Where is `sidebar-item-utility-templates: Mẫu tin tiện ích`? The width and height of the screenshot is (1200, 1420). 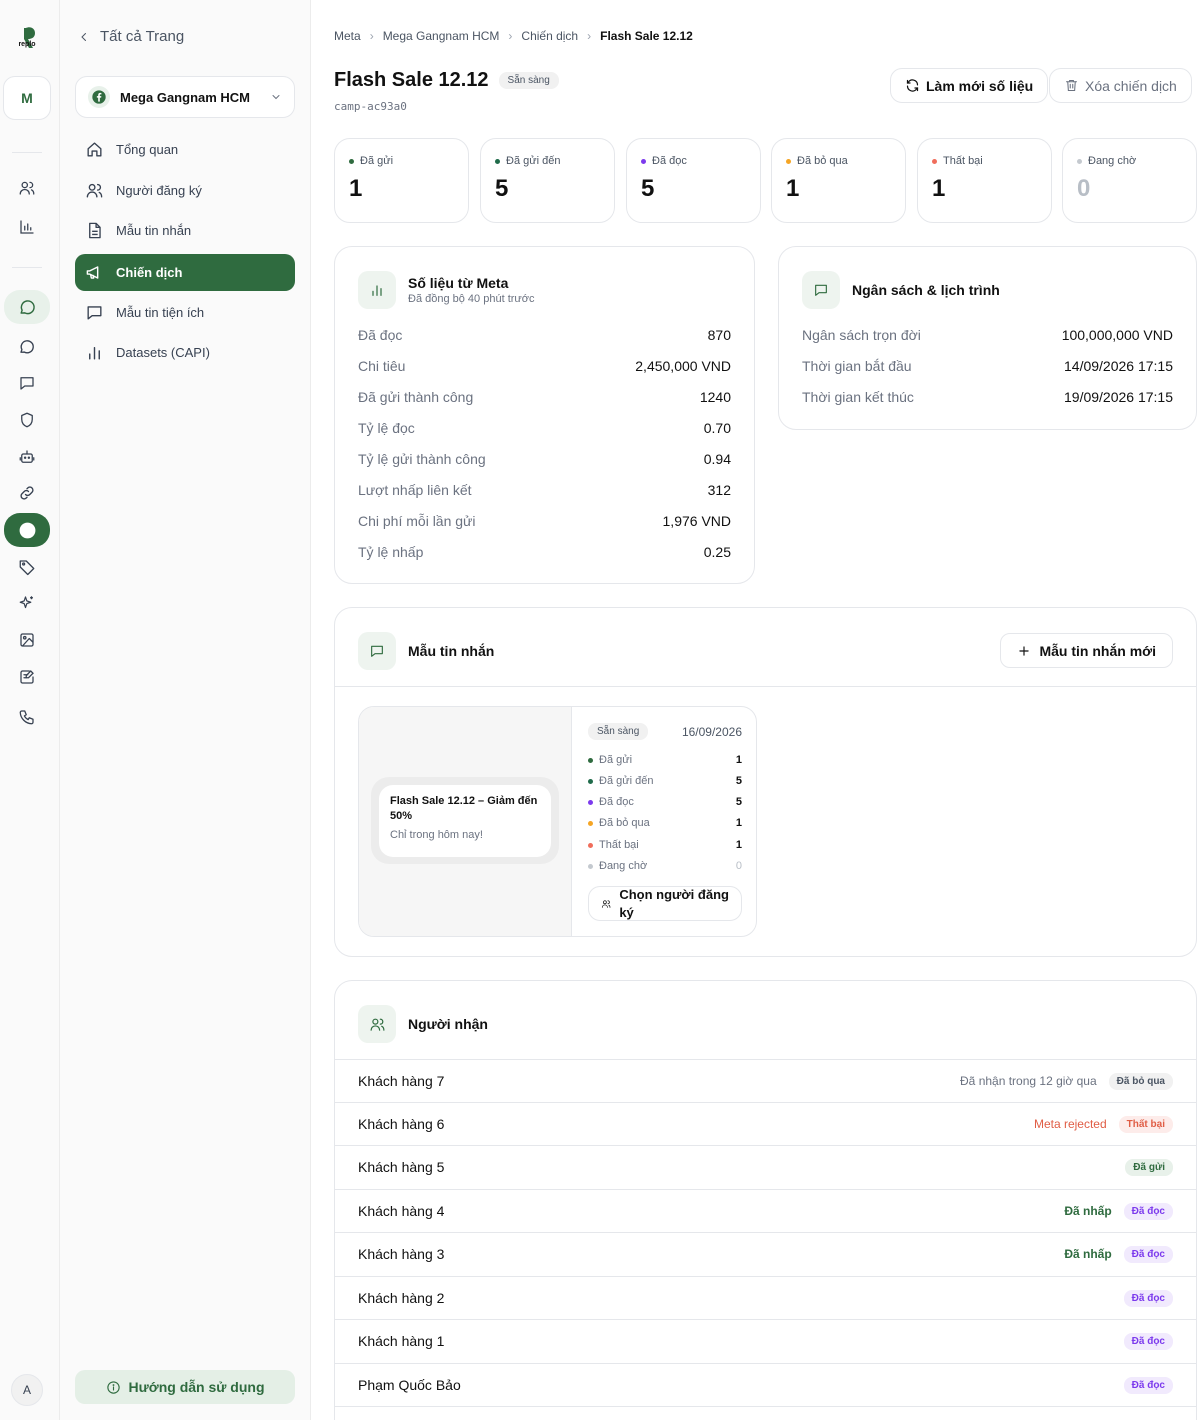 sidebar-item-utility-templates: Mẫu tin tiện ích is located at coordinates (185, 312).